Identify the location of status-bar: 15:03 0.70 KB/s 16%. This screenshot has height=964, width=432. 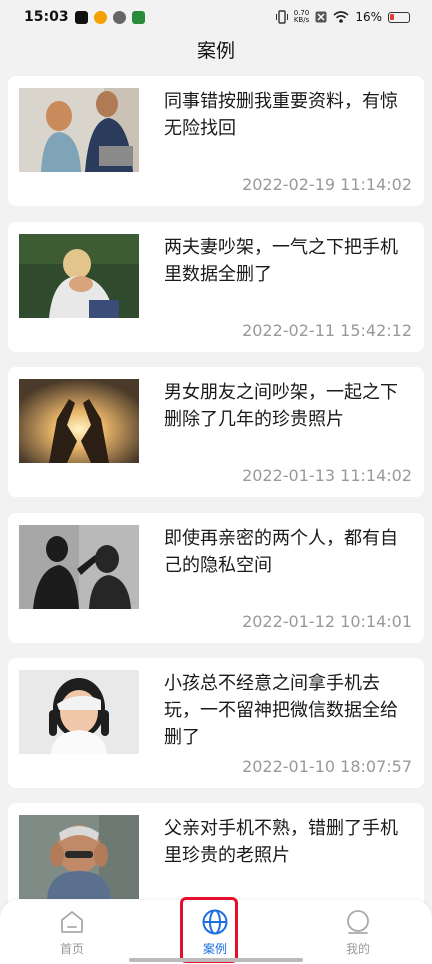
(216, 17).